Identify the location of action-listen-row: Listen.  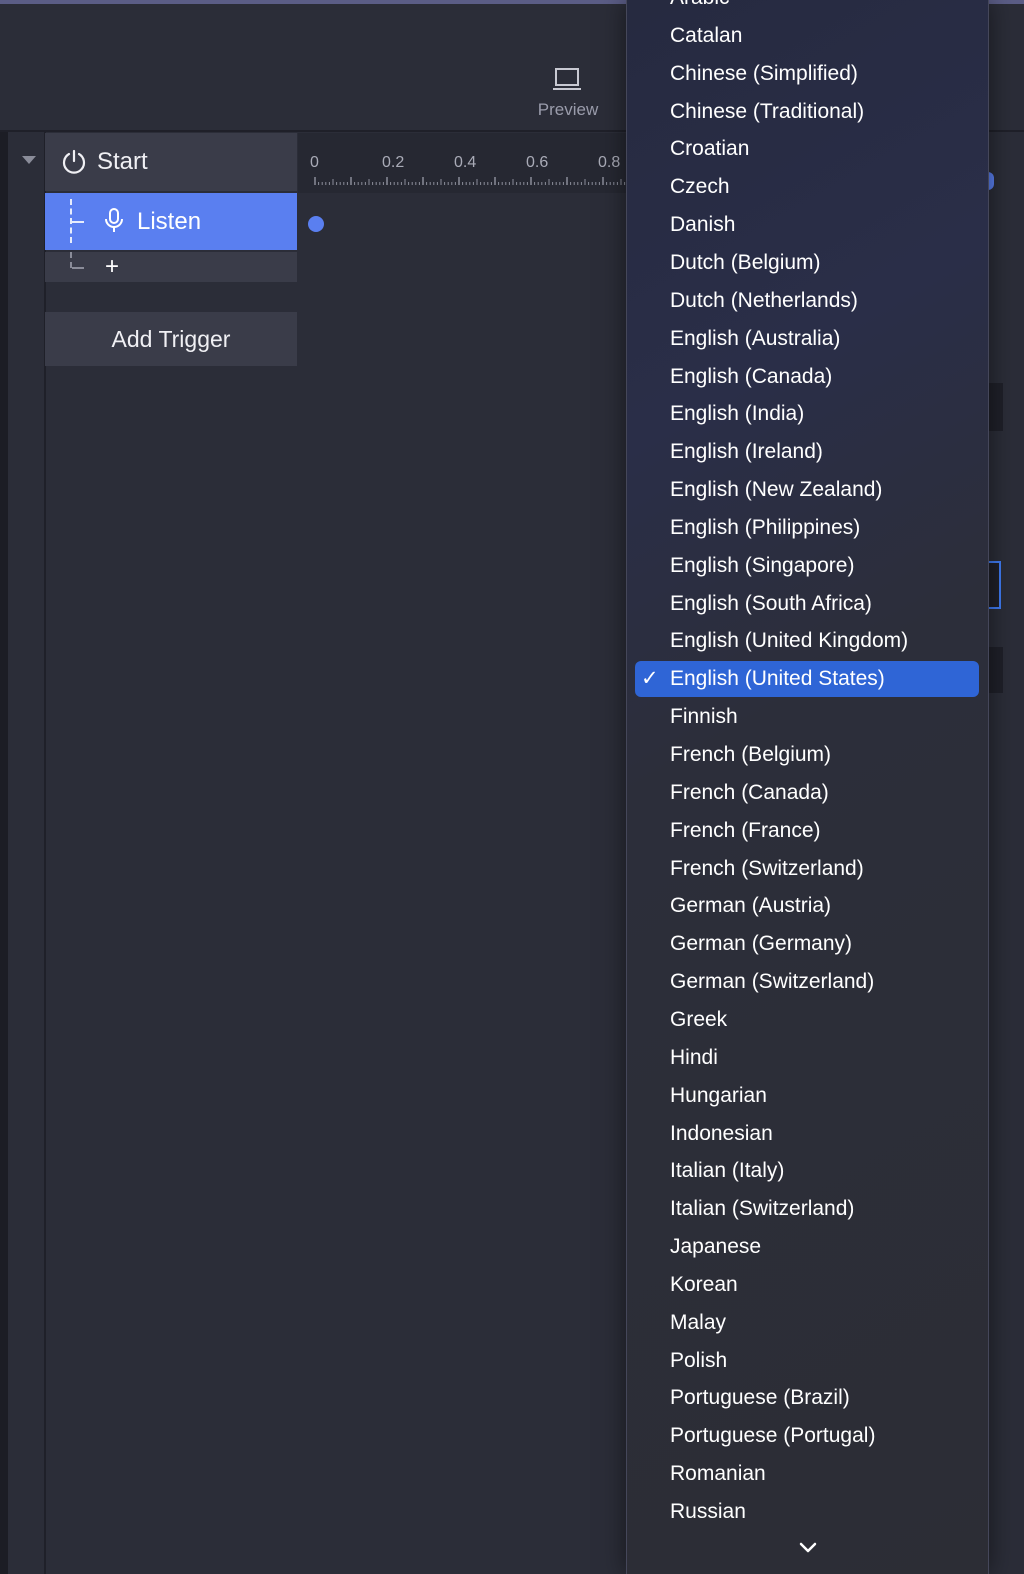
(171, 221).